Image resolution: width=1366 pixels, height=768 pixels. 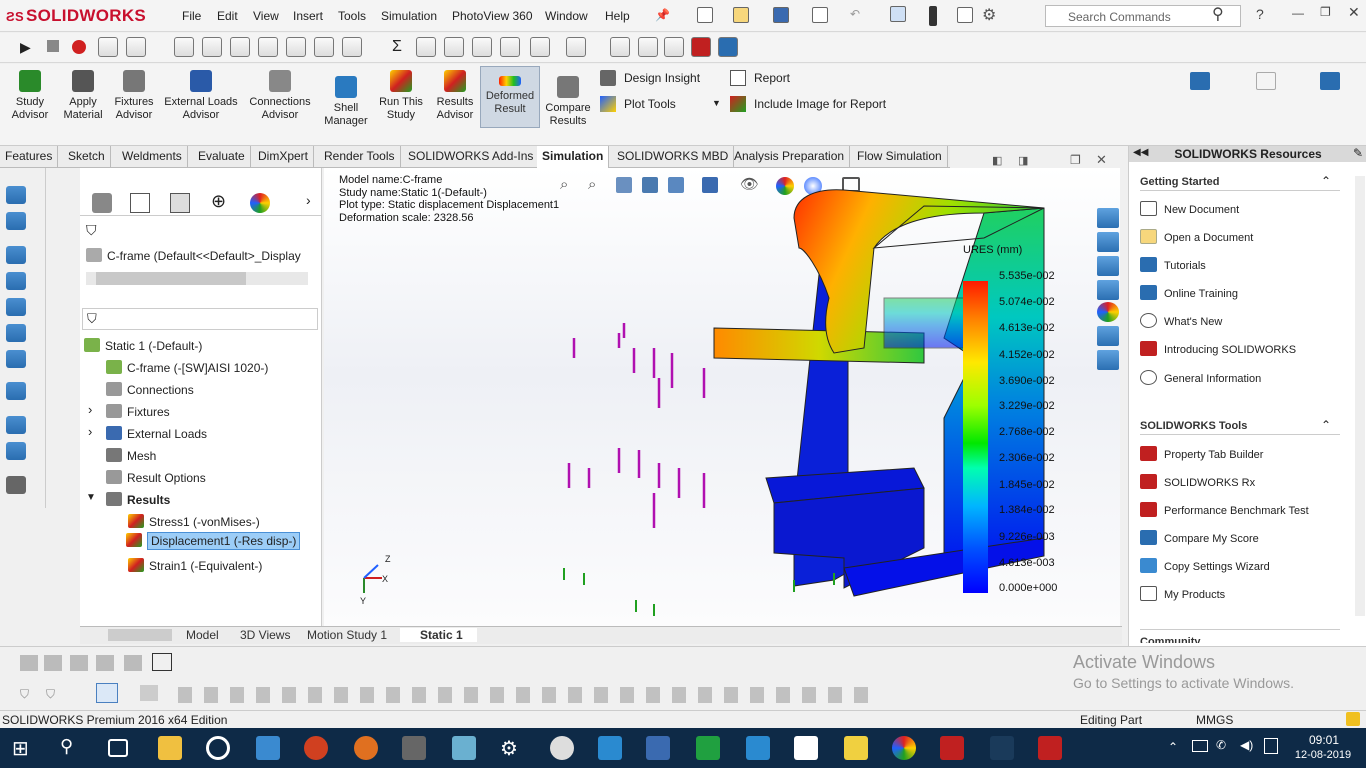 What do you see at coordinates (1266, 81) in the screenshot?
I see `view-settings-icon` at bounding box center [1266, 81].